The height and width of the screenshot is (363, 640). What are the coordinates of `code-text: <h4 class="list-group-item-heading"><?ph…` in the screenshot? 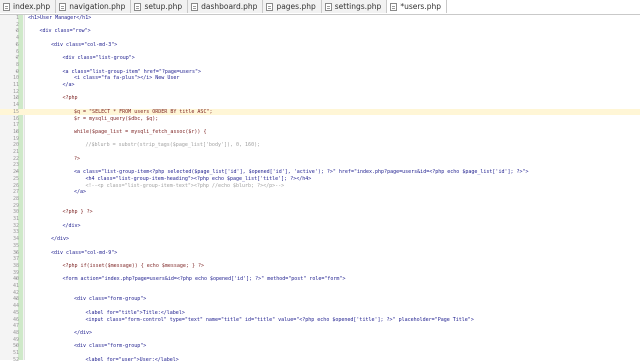 It's located at (198, 178).